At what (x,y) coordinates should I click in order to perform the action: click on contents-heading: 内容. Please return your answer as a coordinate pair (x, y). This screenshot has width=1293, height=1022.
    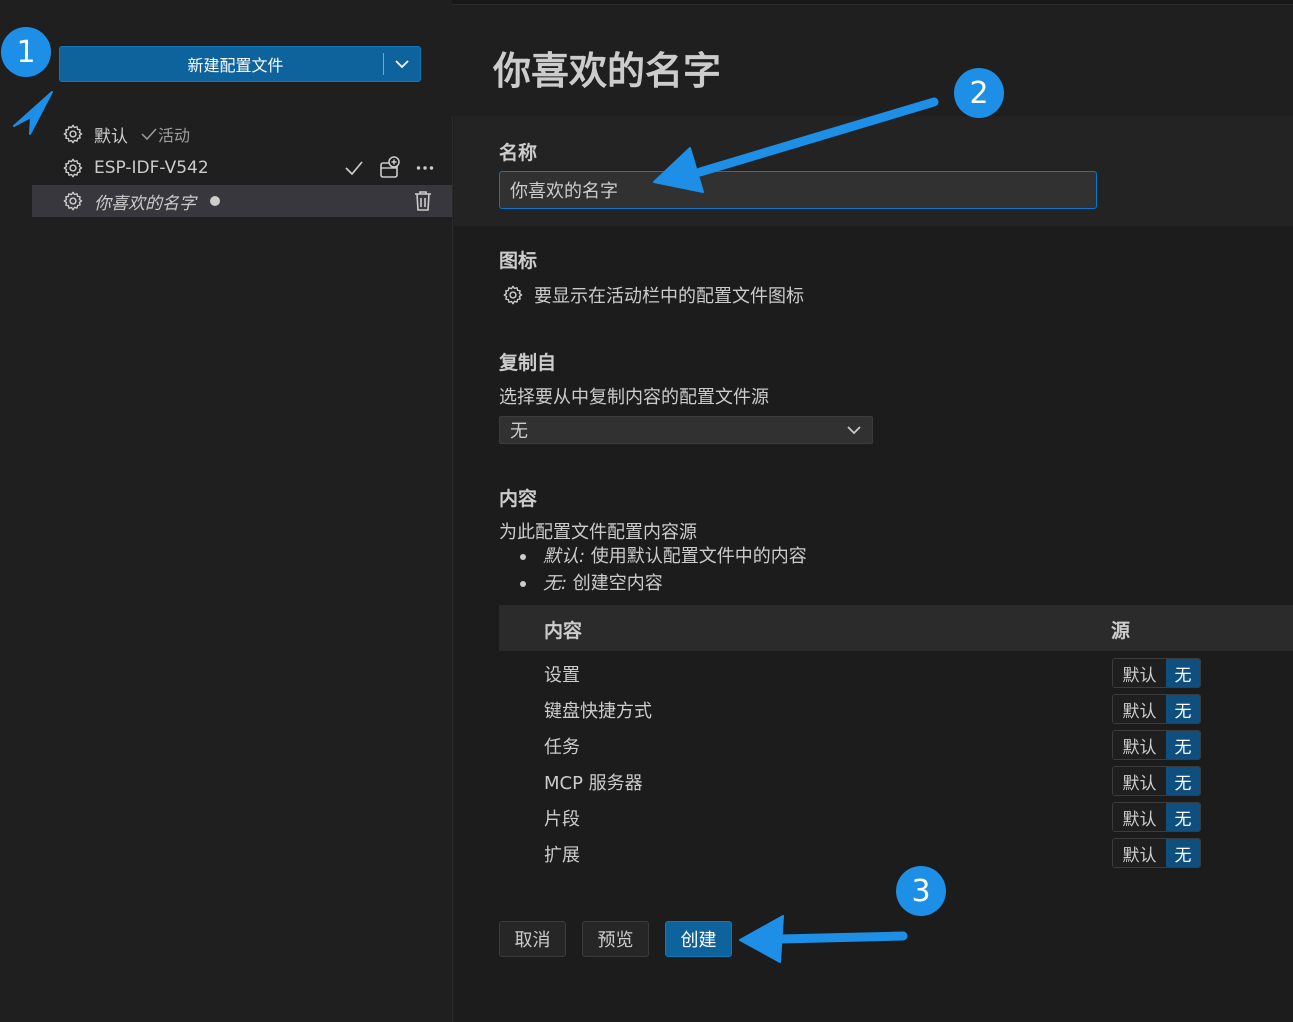
    Looking at the image, I should click on (518, 499).